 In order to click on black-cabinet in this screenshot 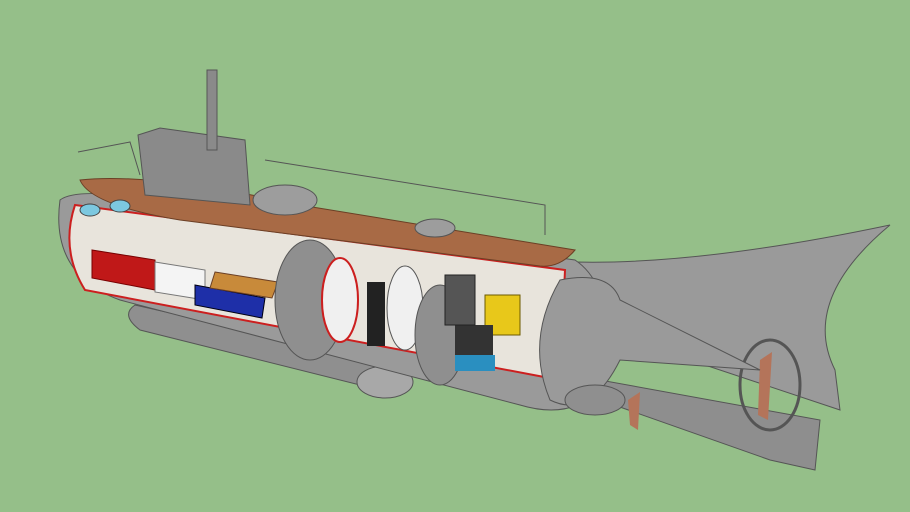, I will do `click(376, 314)`.